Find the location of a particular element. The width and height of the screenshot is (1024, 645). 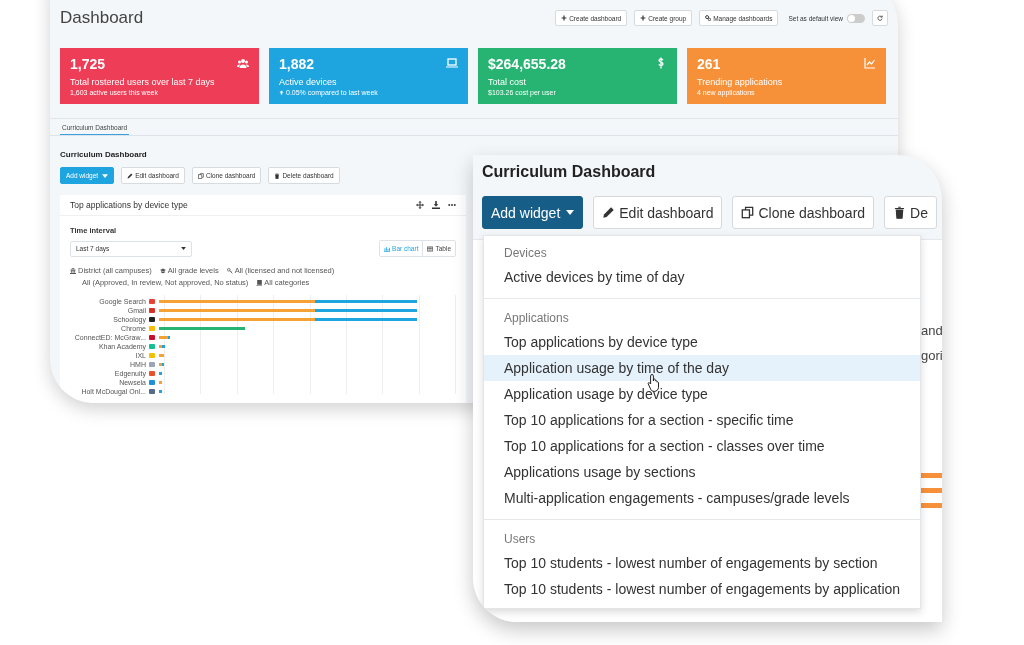

bar-chart-icon is located at coordinates (387, 248).